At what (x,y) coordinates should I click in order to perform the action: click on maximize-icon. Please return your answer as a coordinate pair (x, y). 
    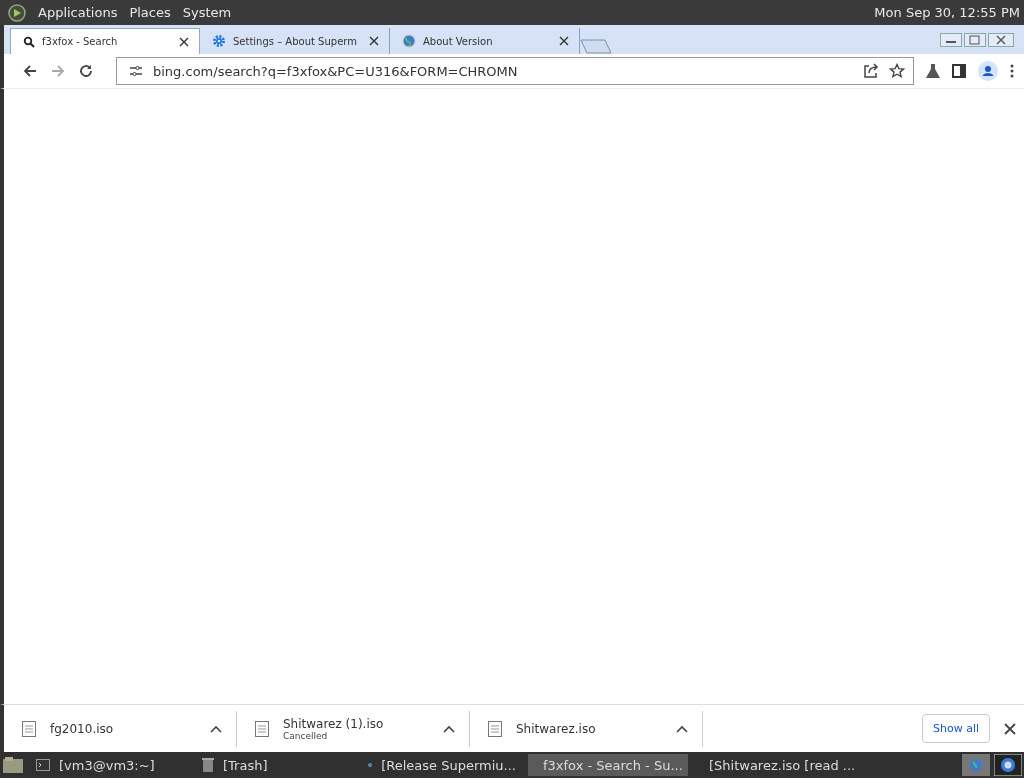
    Looking at the image, I should click on (975, 39).